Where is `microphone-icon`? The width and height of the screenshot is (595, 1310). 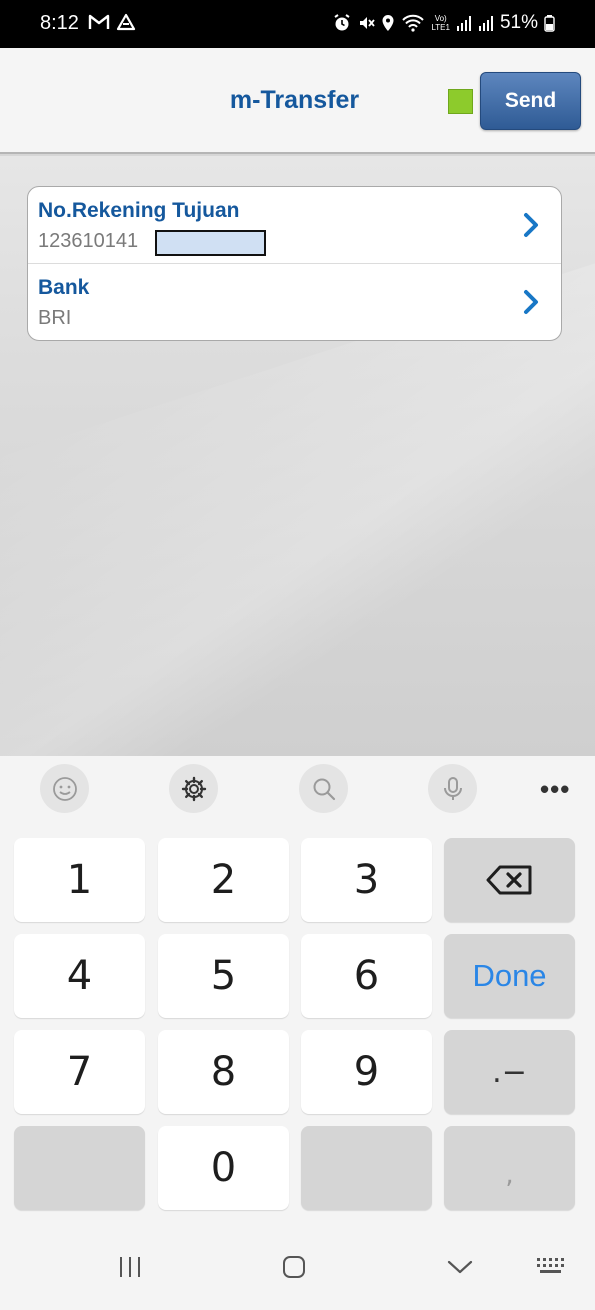
microphone-icon is located at coordinates (452, 788).